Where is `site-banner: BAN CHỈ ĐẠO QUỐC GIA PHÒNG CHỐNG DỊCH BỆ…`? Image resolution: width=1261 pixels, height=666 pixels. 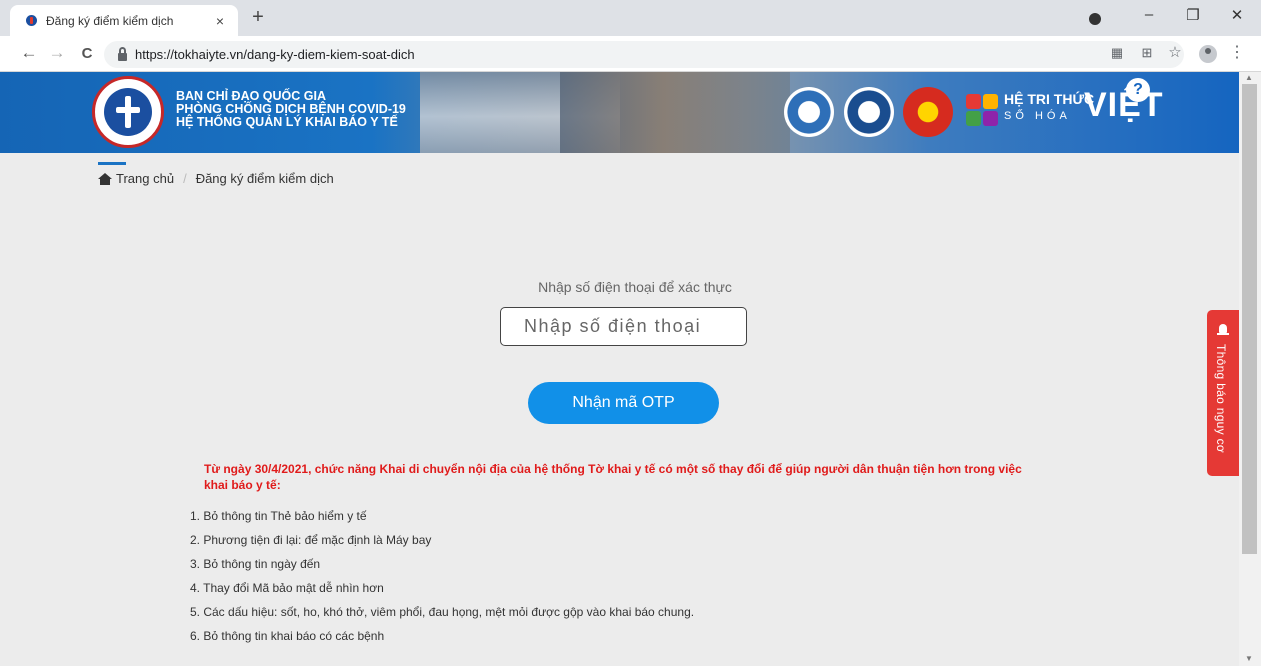 site-banner: BAN CHỈ ĐẠO QUỐC GIA PHÒNG CHỐNG DỊCH BỆ… is located at coordinates (619, 112).